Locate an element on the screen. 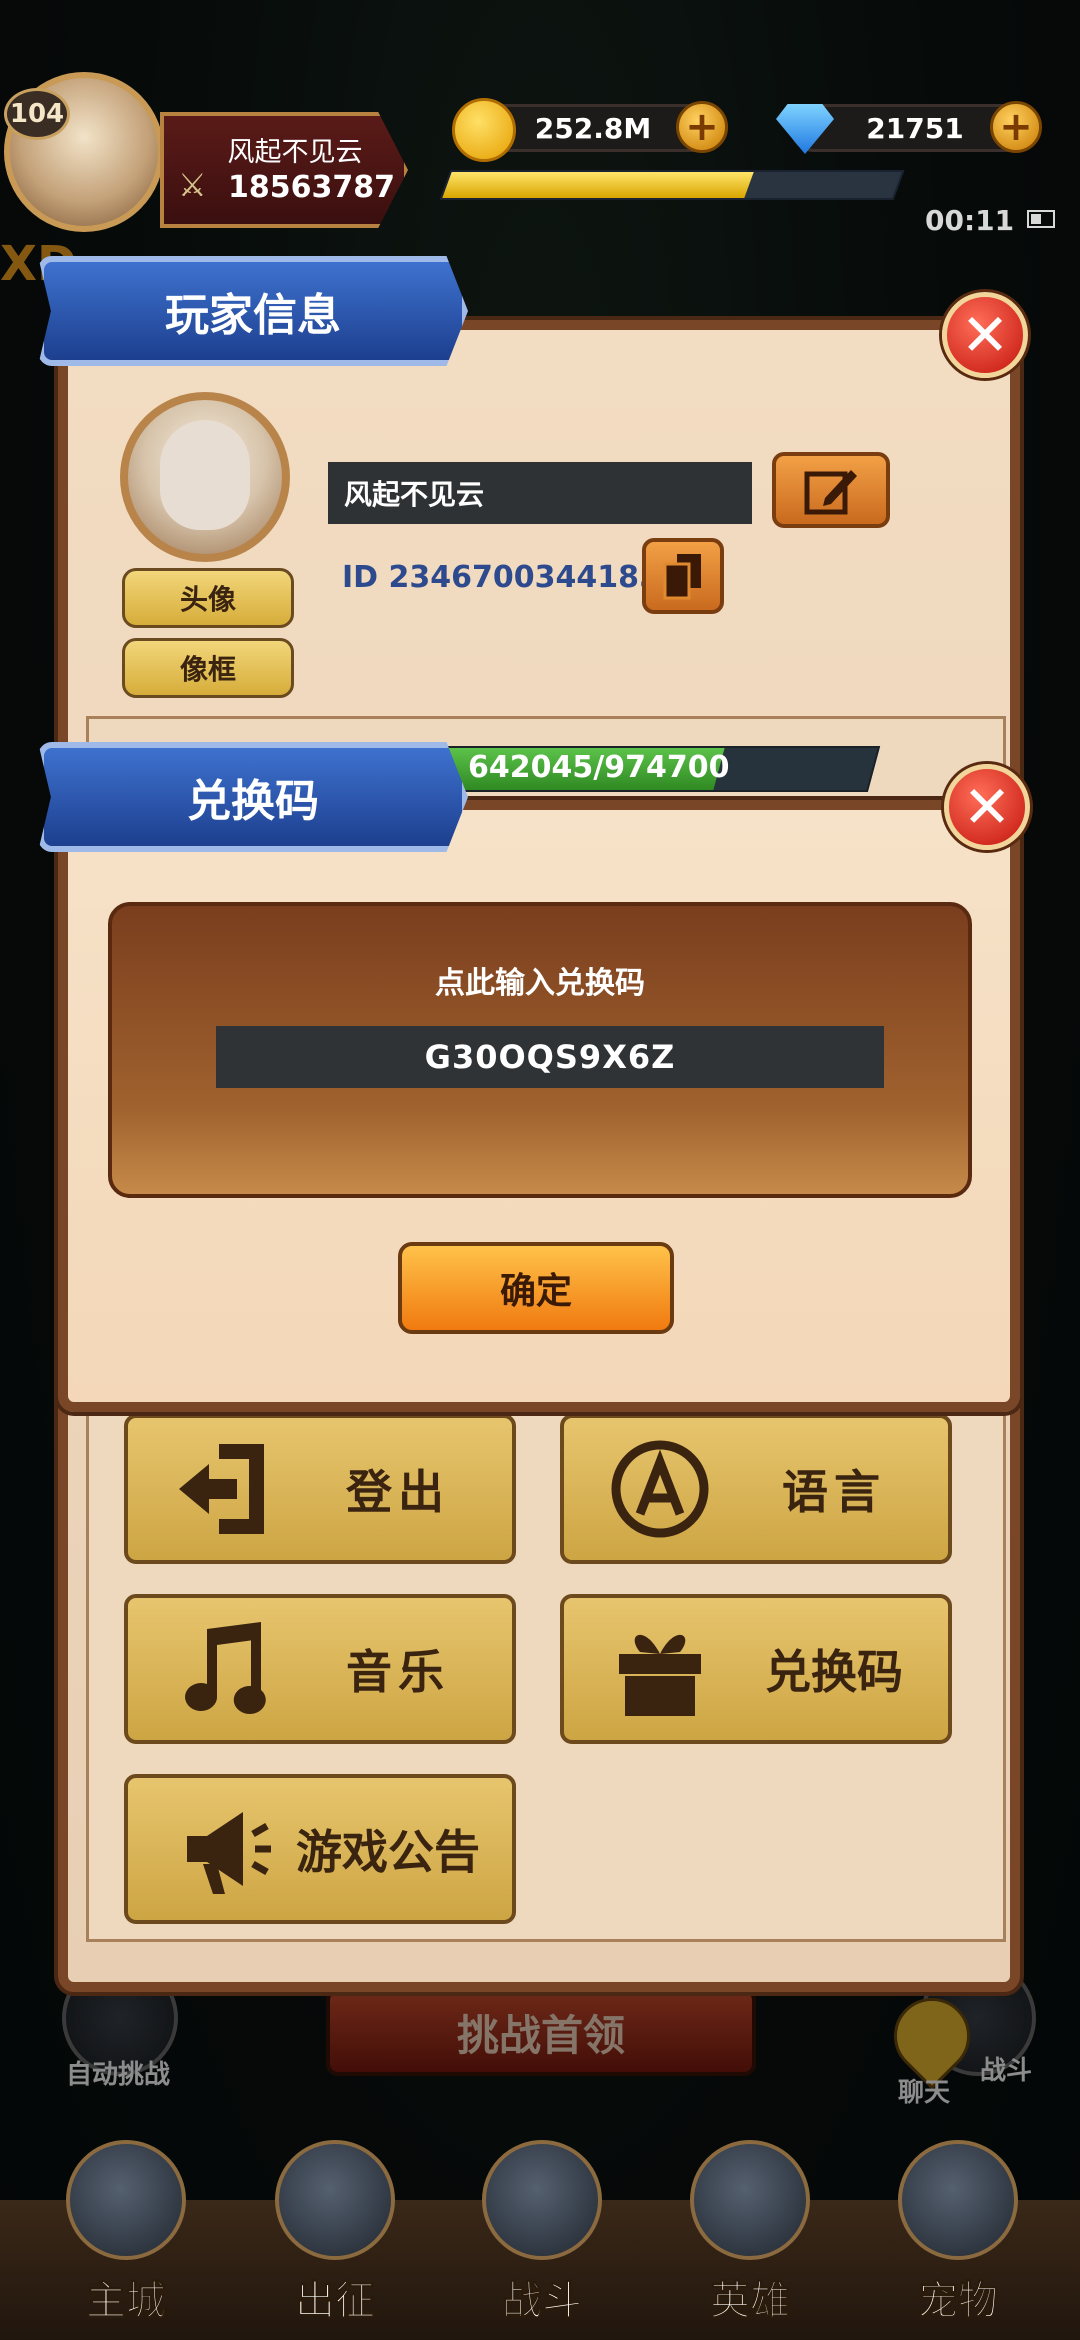 The width and height of the screenshot is (1080, 2340). player-name-text: 风起不见云 is located at coordinates (414, 494).